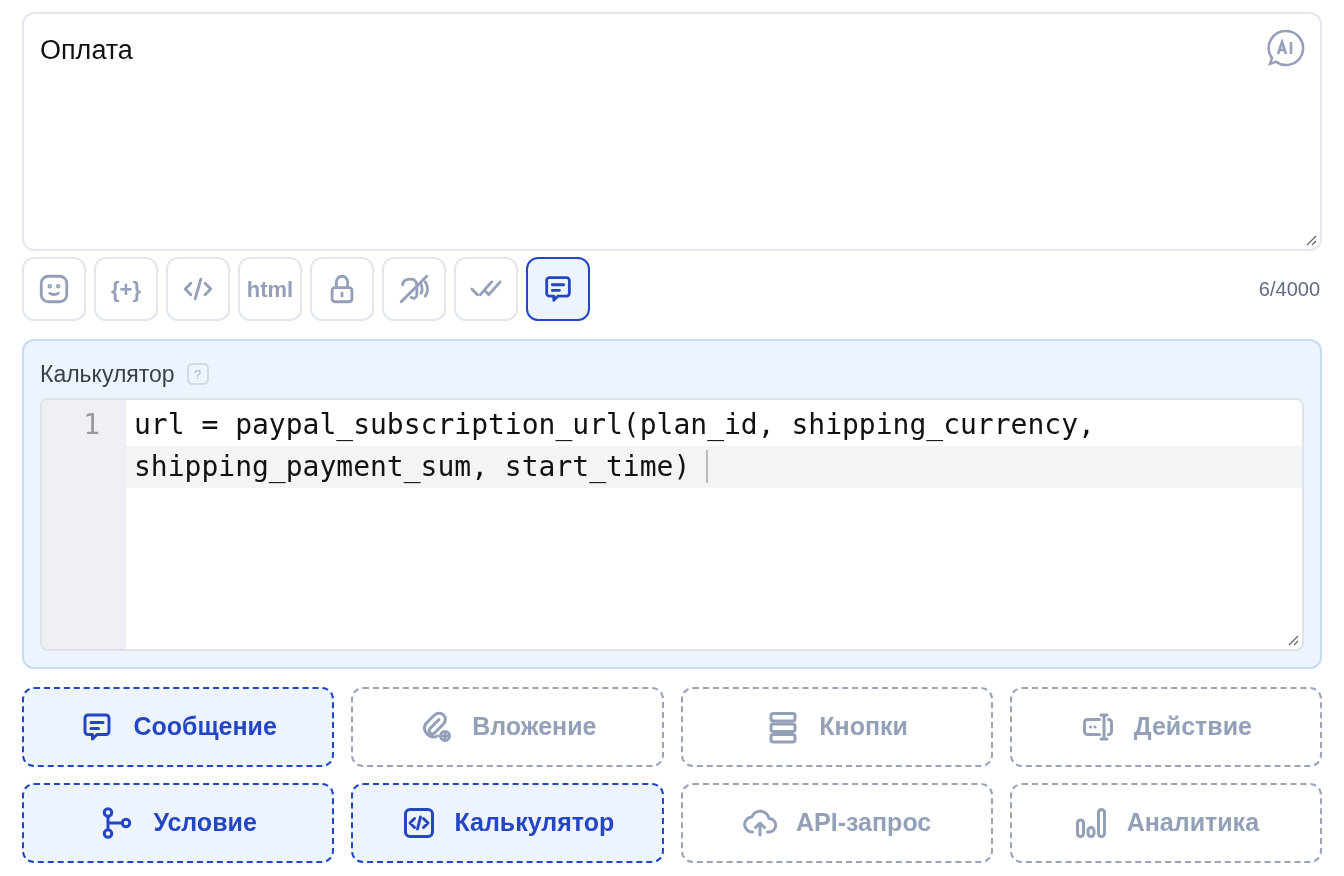 Image resolution: width=1344 pixels, height=876 pixels. I want to click on ai-chat-icon, so click(1286, 48).